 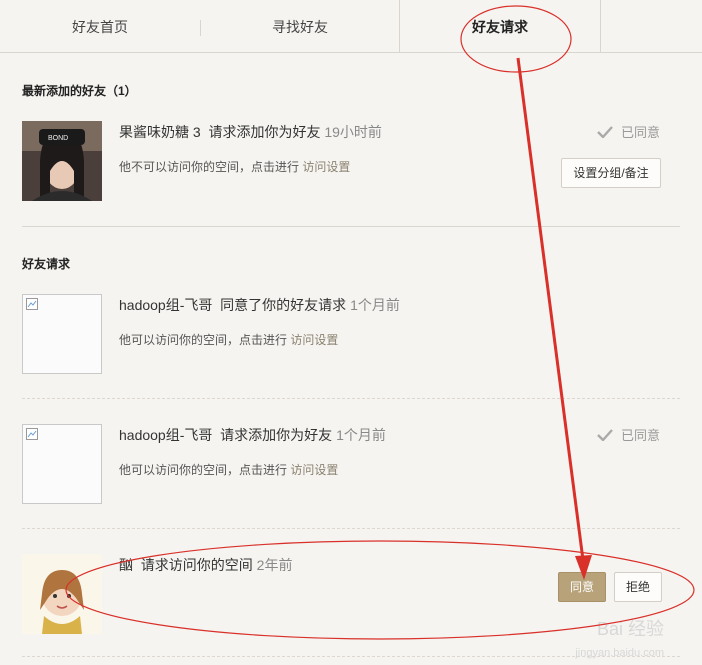 What do you see at coordinates (582, 587) in the screenshot?
I see `accept-button: 同意` at bounding box center [582, 587].